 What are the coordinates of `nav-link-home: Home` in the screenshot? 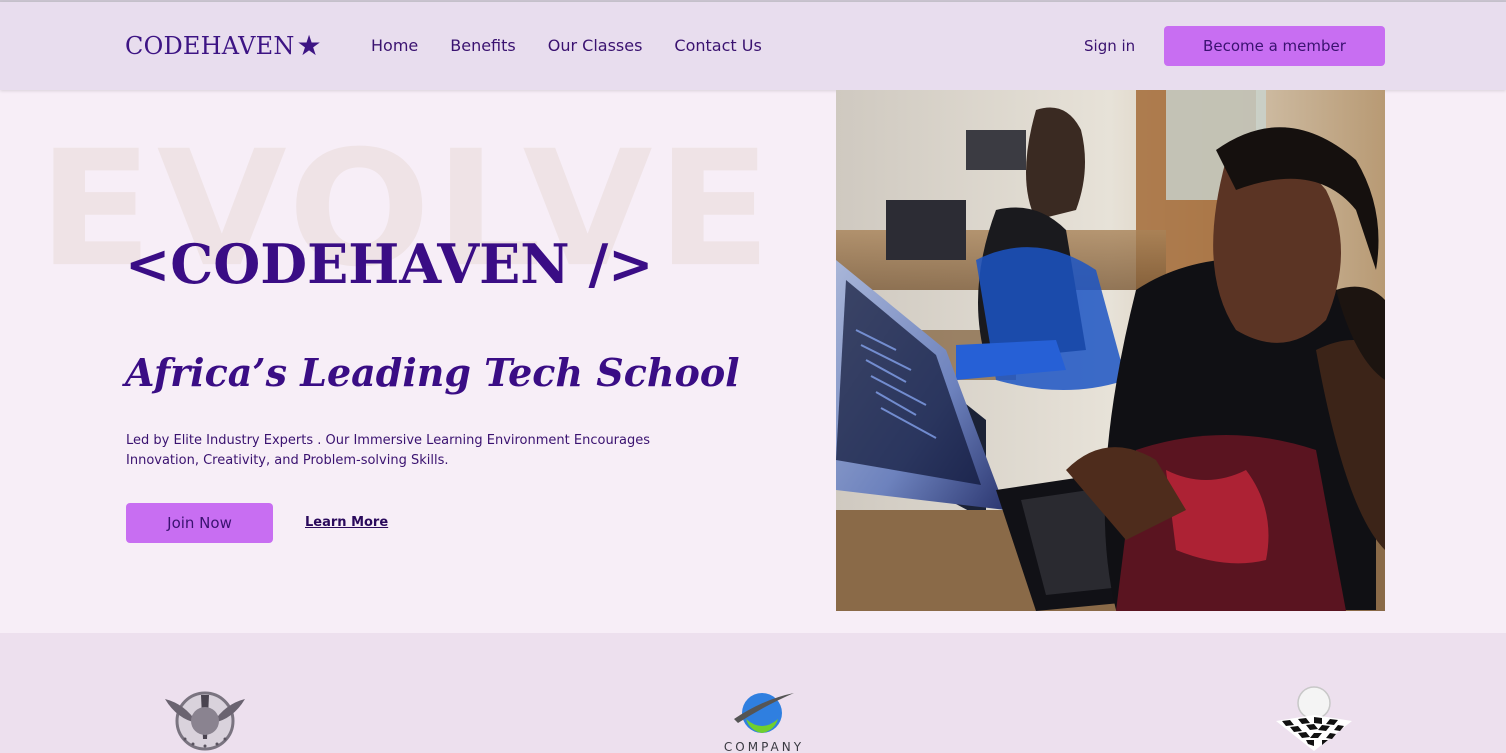 It's located at (394, 45).